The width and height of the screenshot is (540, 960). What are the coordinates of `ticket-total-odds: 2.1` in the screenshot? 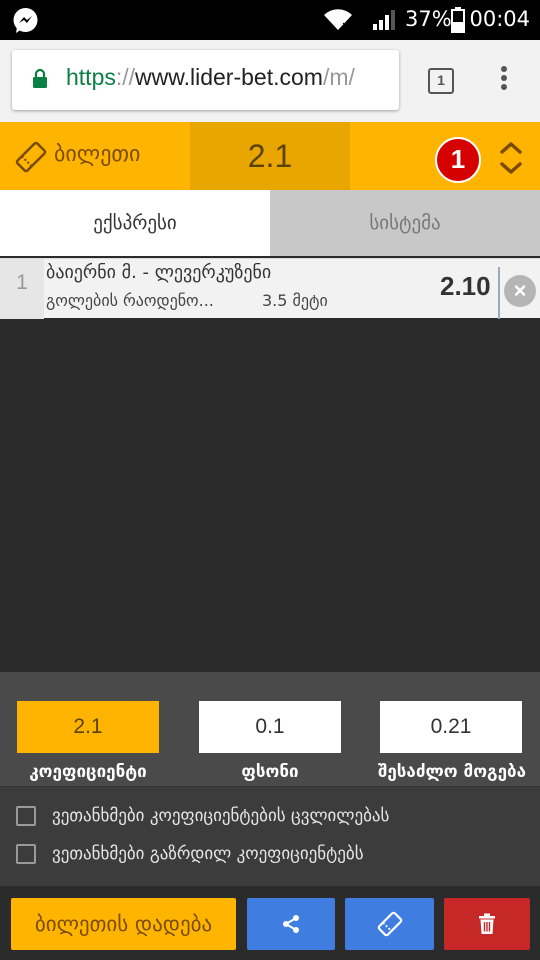 It's located at (270, 156).